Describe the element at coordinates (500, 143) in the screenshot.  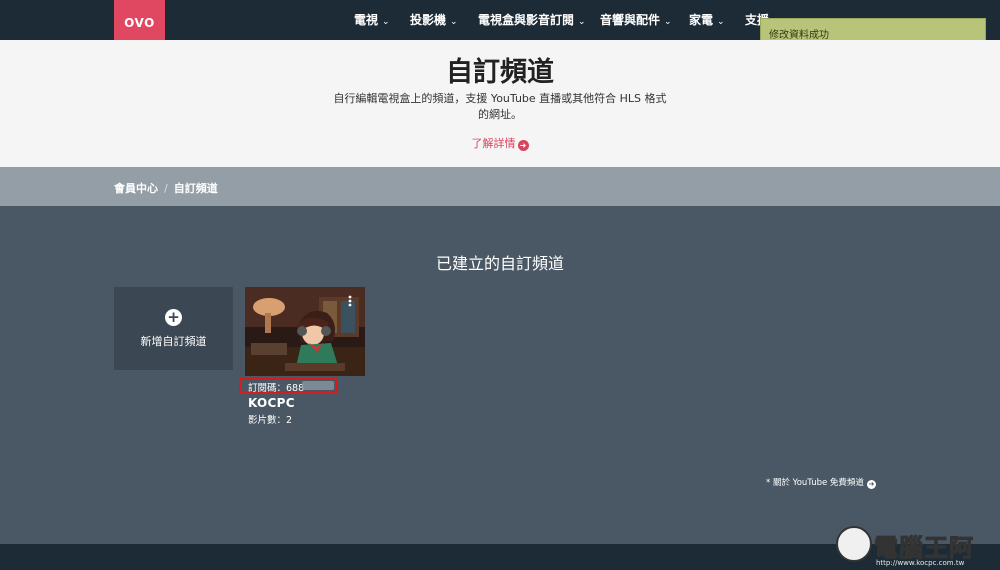
I see `learn-more-link: 了解詳情 ➜` at that location.